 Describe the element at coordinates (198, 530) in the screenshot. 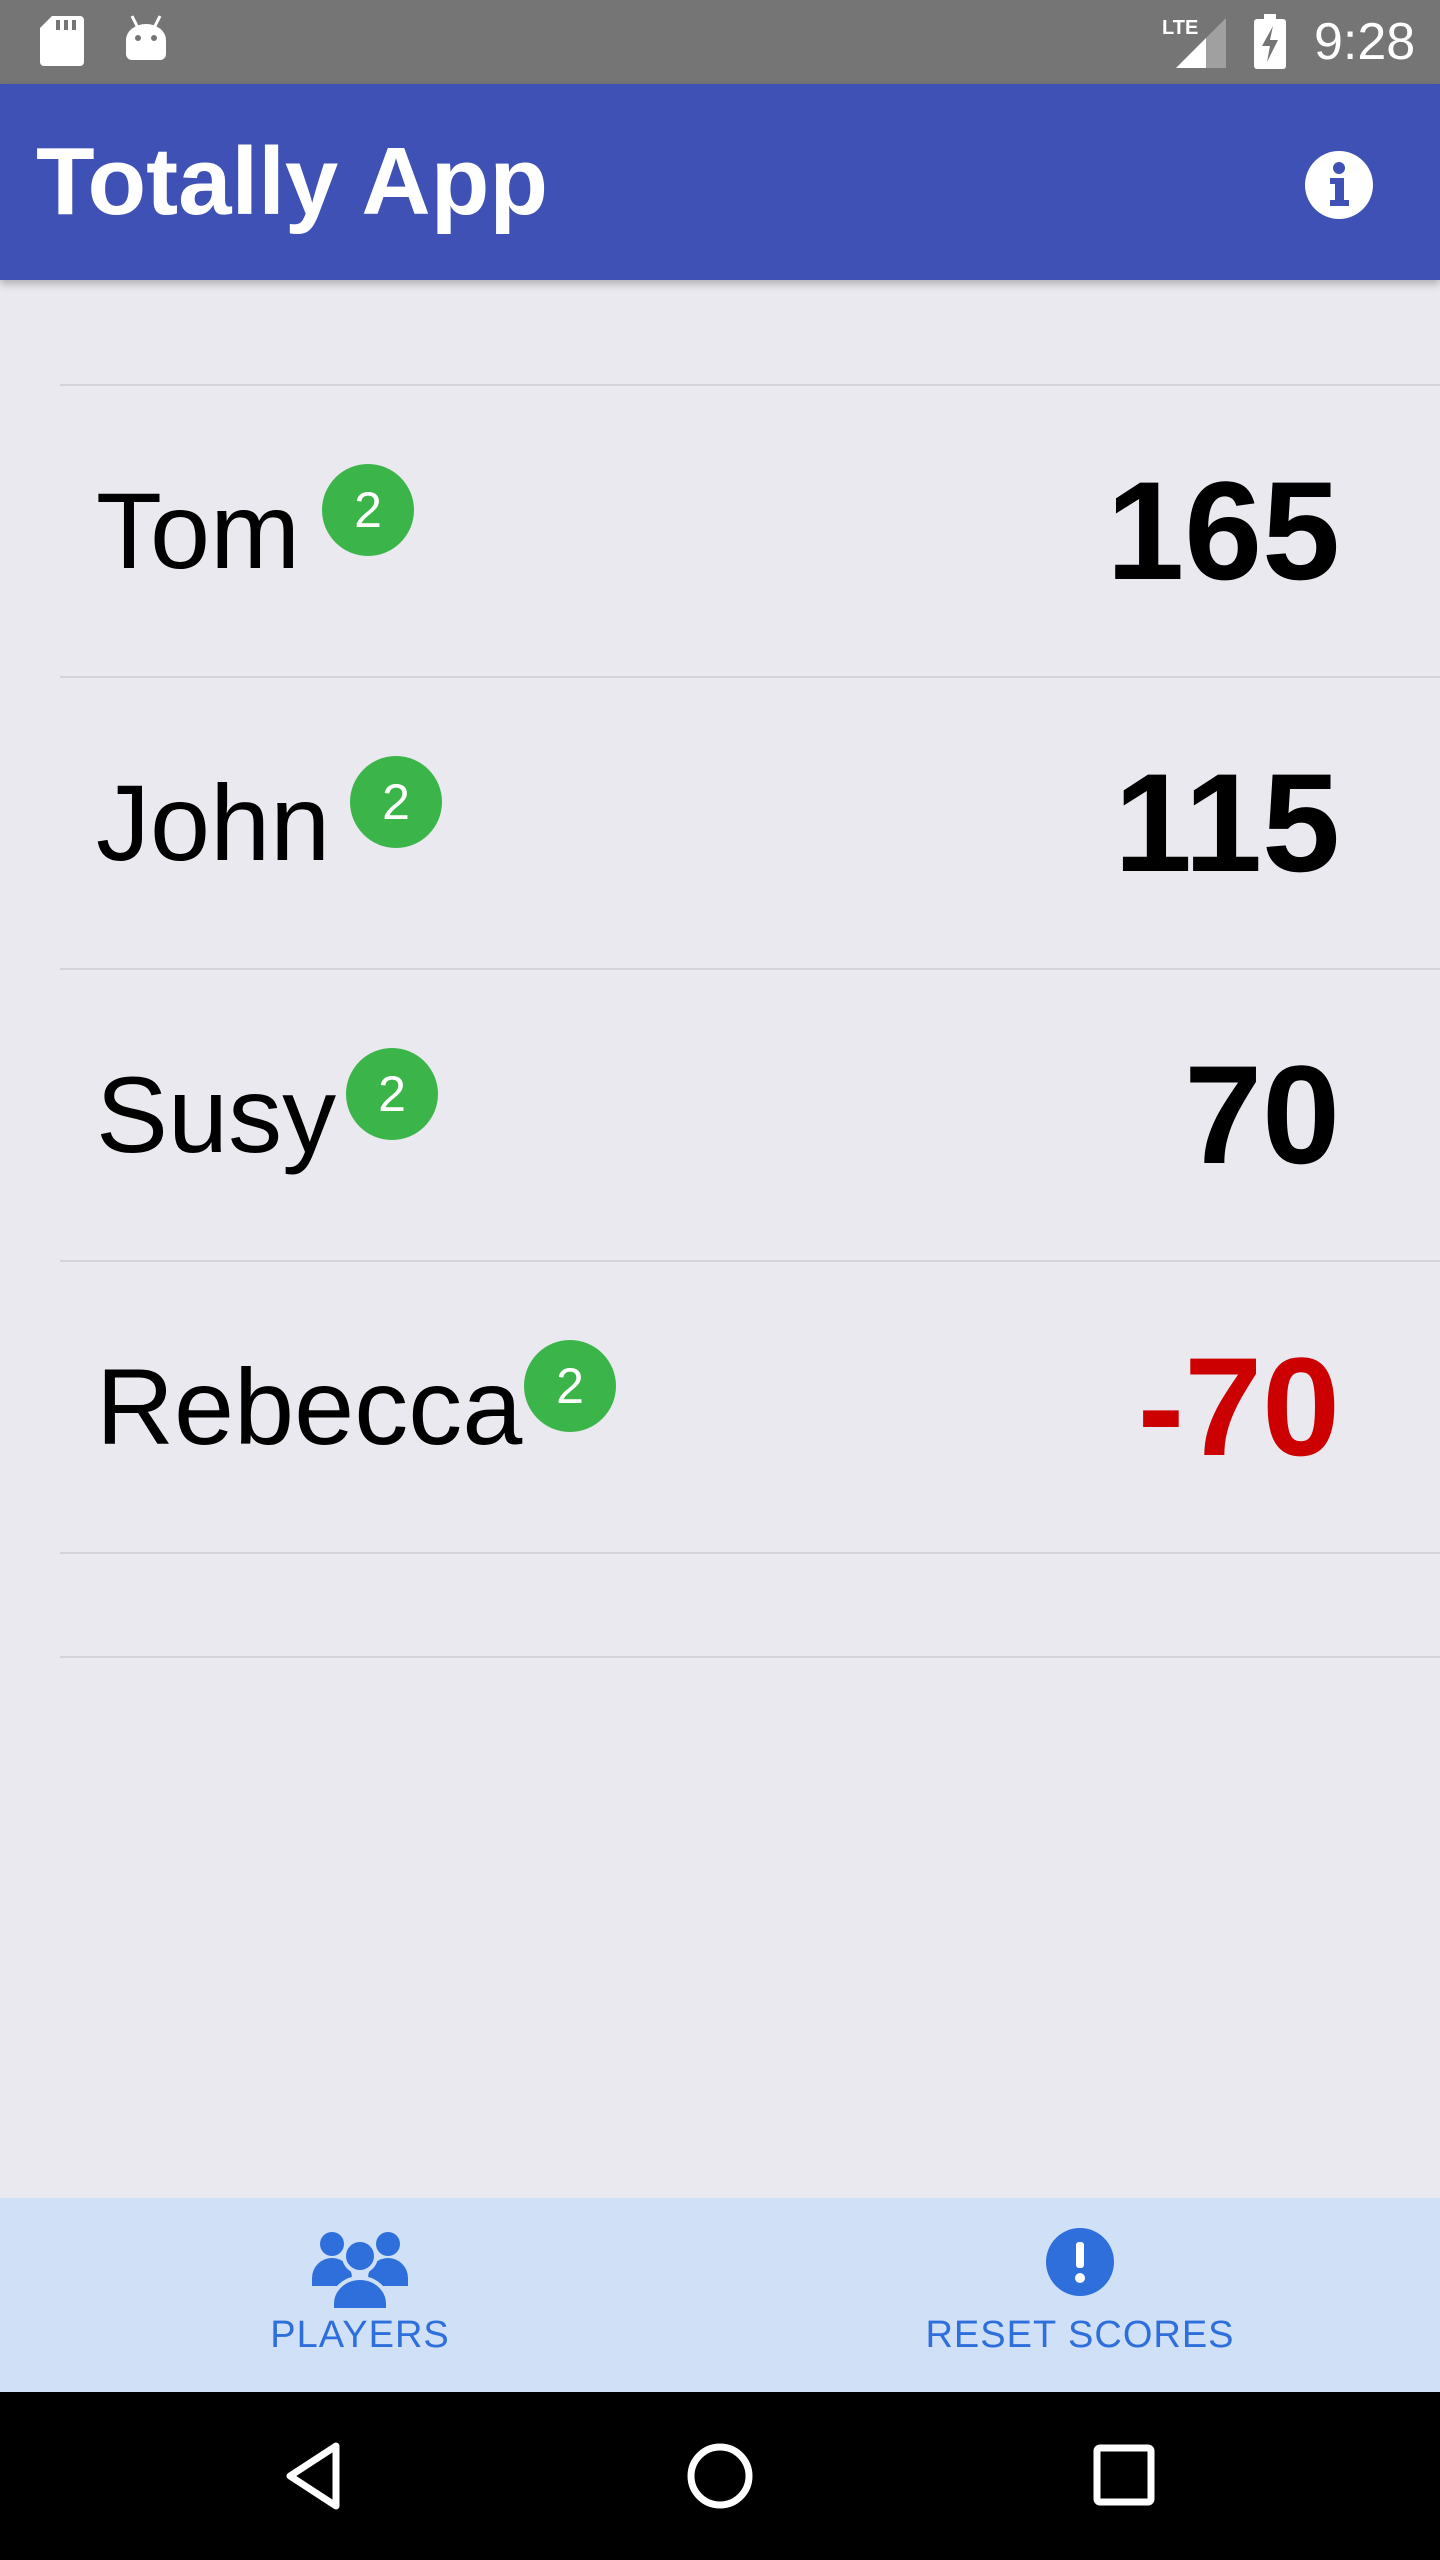

I see `player-name: Tom` at that location.